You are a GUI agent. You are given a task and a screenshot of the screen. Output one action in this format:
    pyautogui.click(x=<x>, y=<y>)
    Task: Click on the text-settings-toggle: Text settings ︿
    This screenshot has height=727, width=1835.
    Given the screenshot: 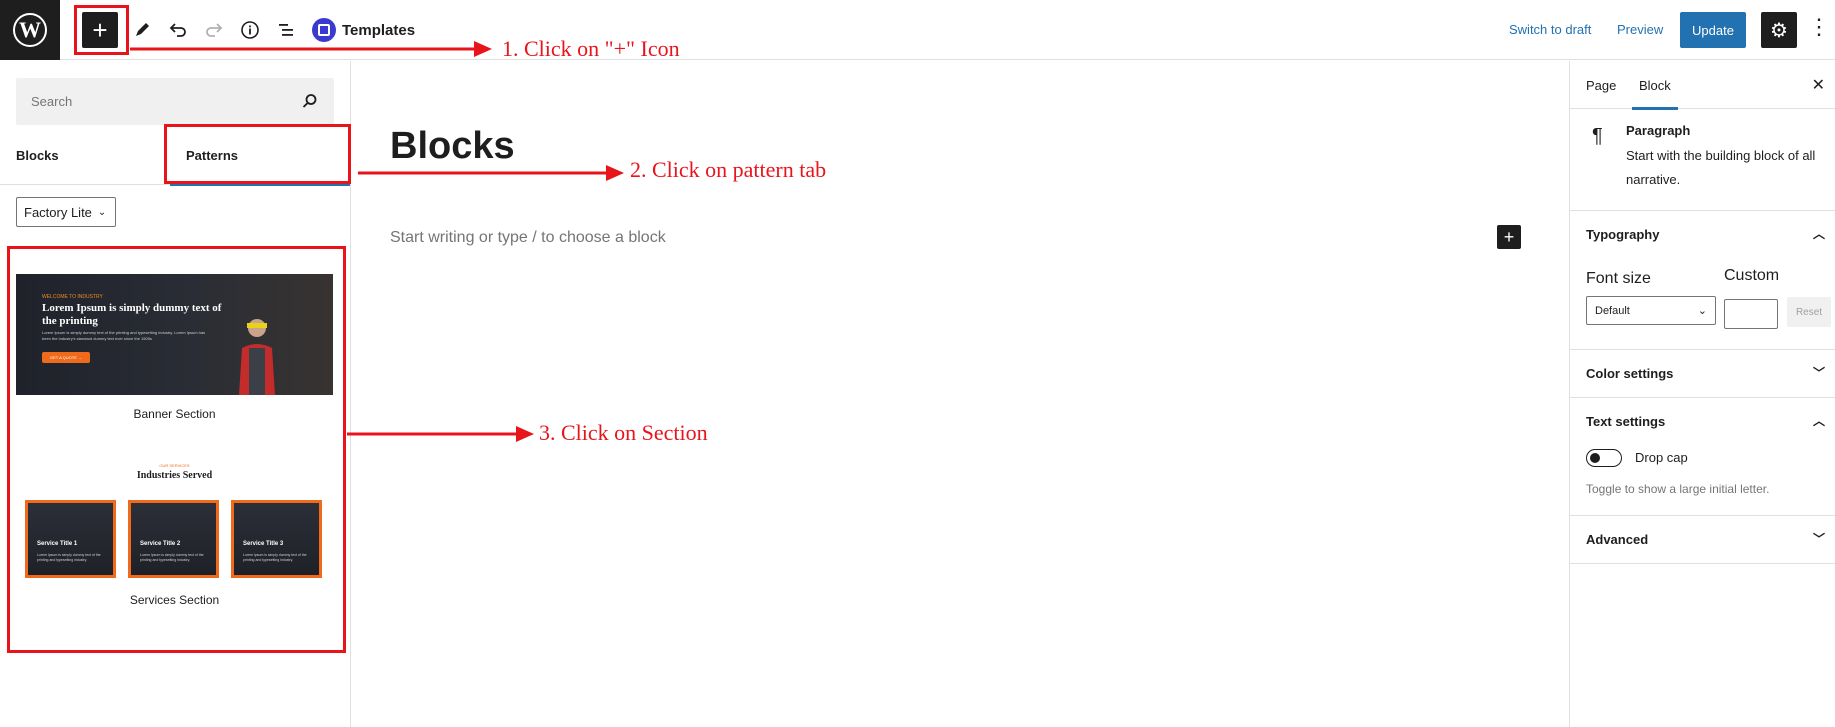 What is the action you would take?
    pyautogui.click(x=1702, y=421)
    